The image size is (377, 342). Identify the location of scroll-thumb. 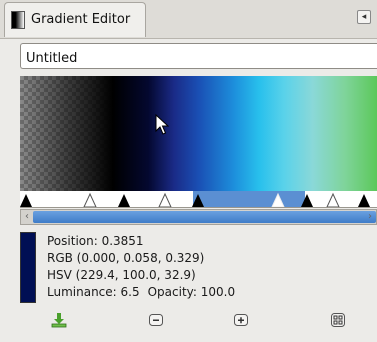
(204, 217).